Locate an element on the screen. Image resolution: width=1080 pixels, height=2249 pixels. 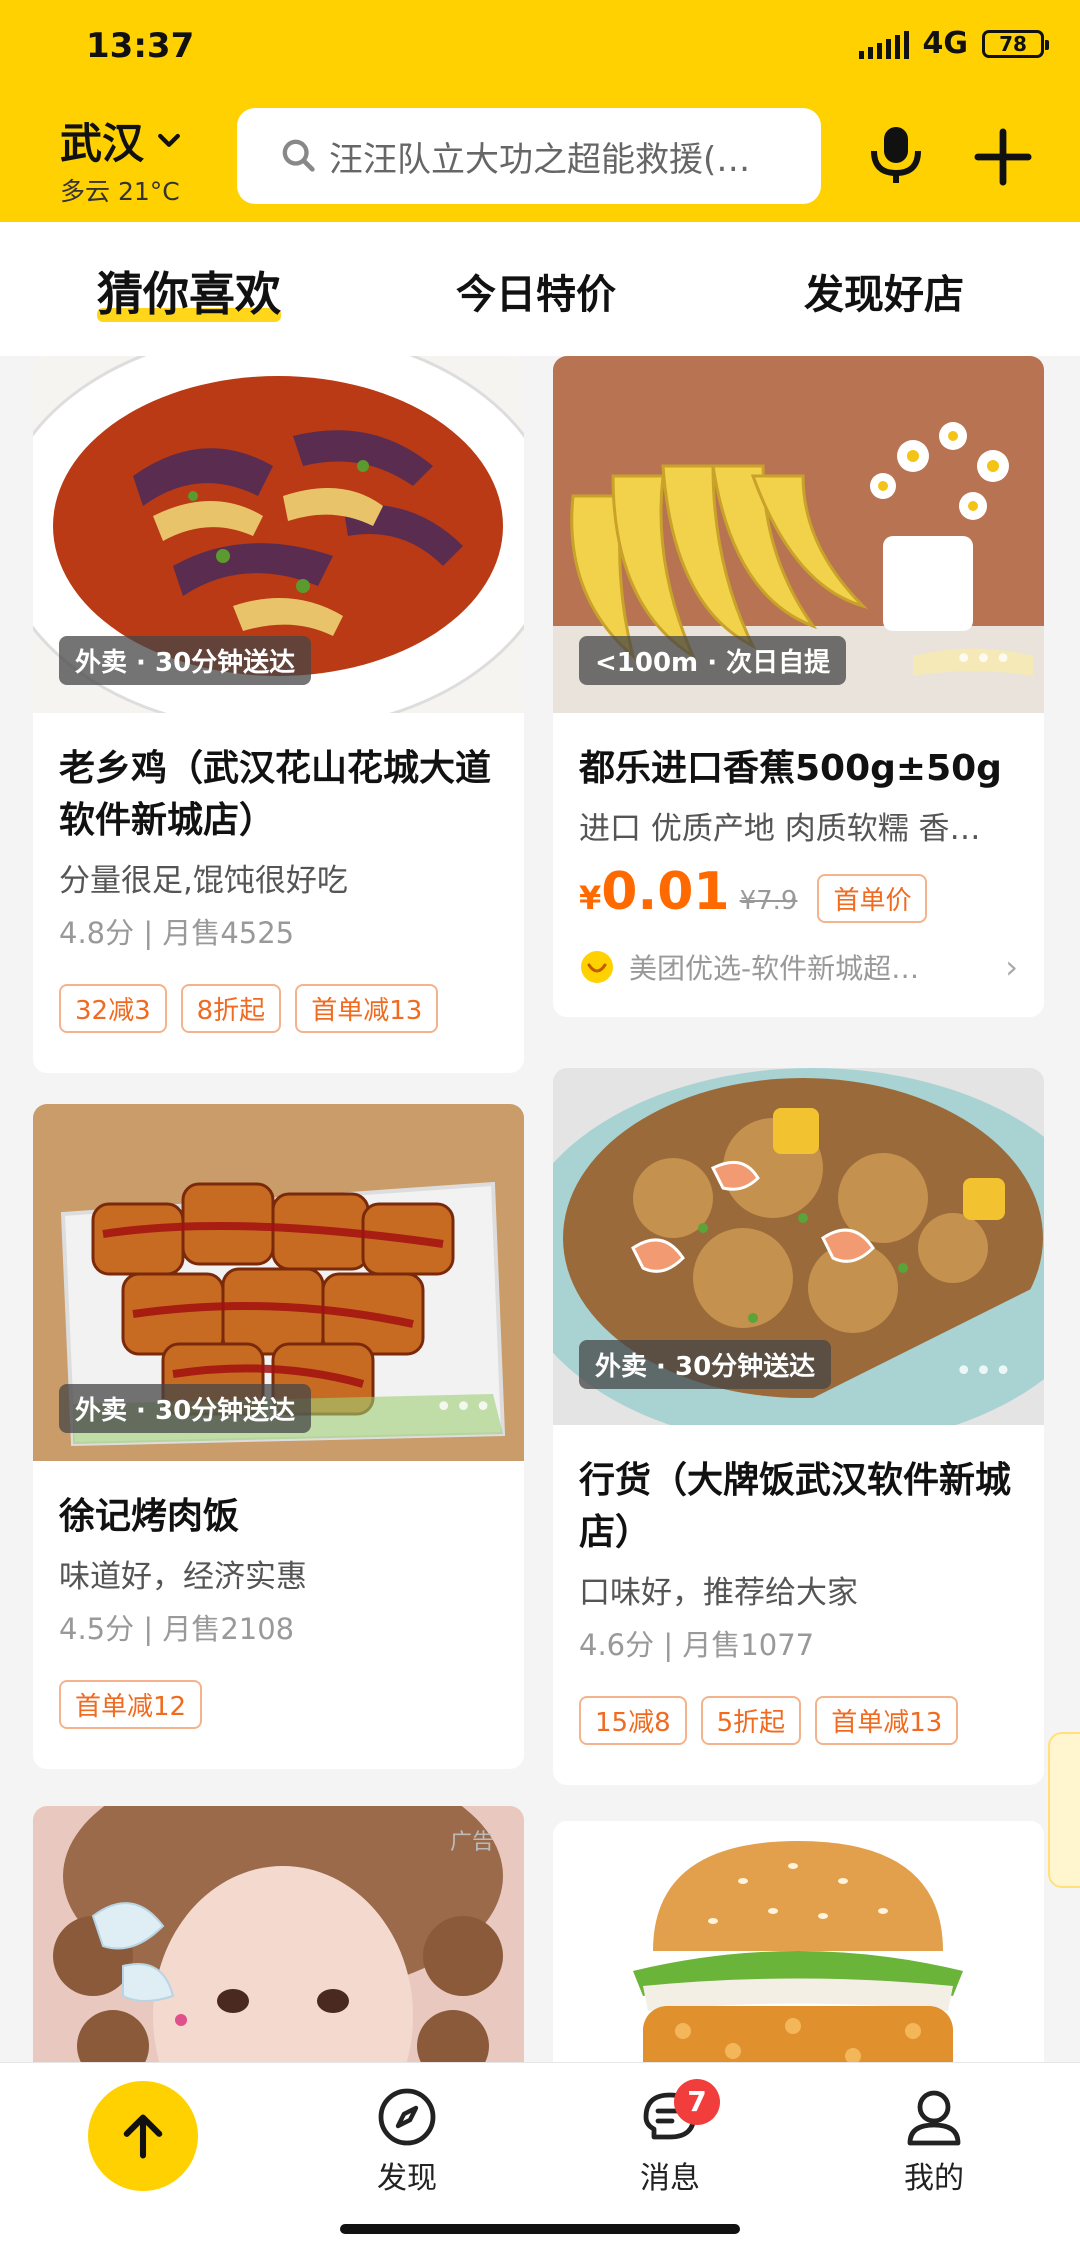
store-rating: 4.8分 | 月售4525 is located at coordinates (177, 933).